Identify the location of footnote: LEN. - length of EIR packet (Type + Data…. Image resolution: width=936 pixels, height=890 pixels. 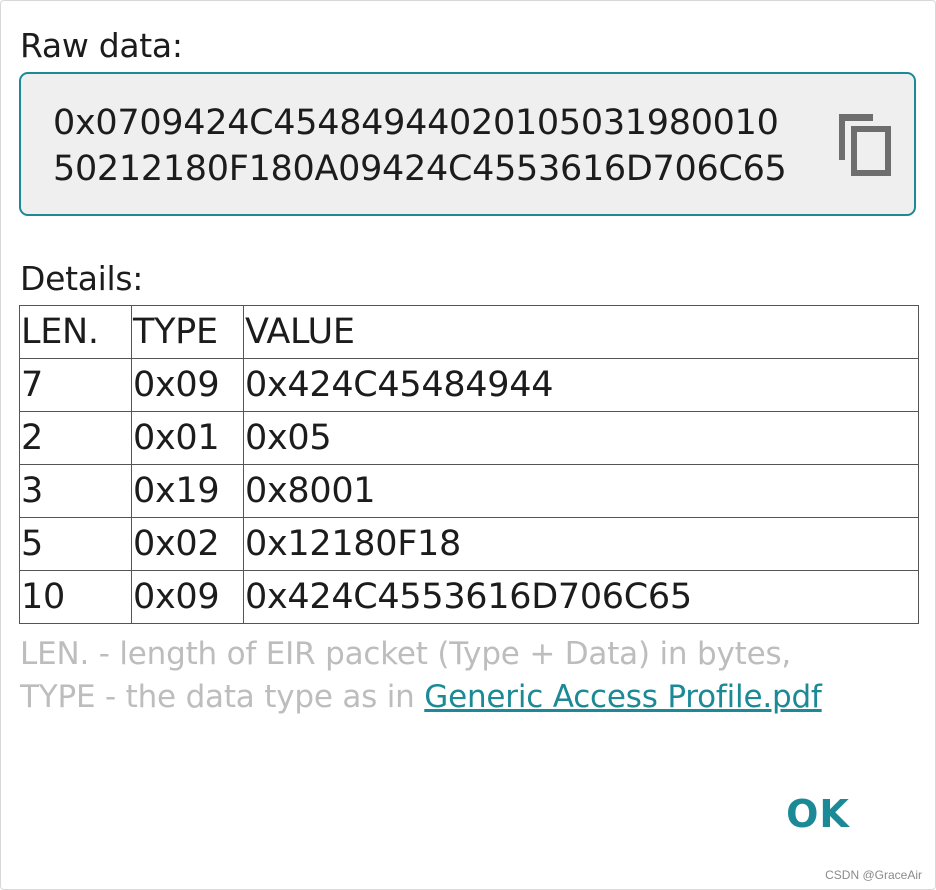
(421, 676).